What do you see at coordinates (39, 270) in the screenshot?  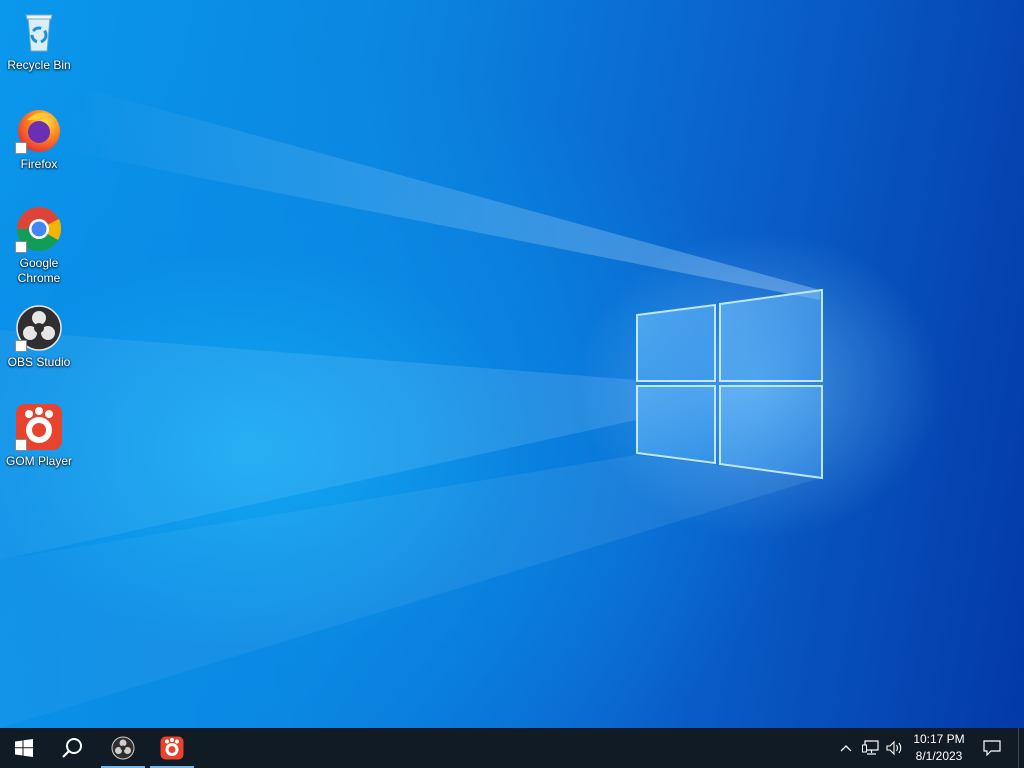 I see `desktop-icon-label: Google Chrome` at bounding box center [39, 270].